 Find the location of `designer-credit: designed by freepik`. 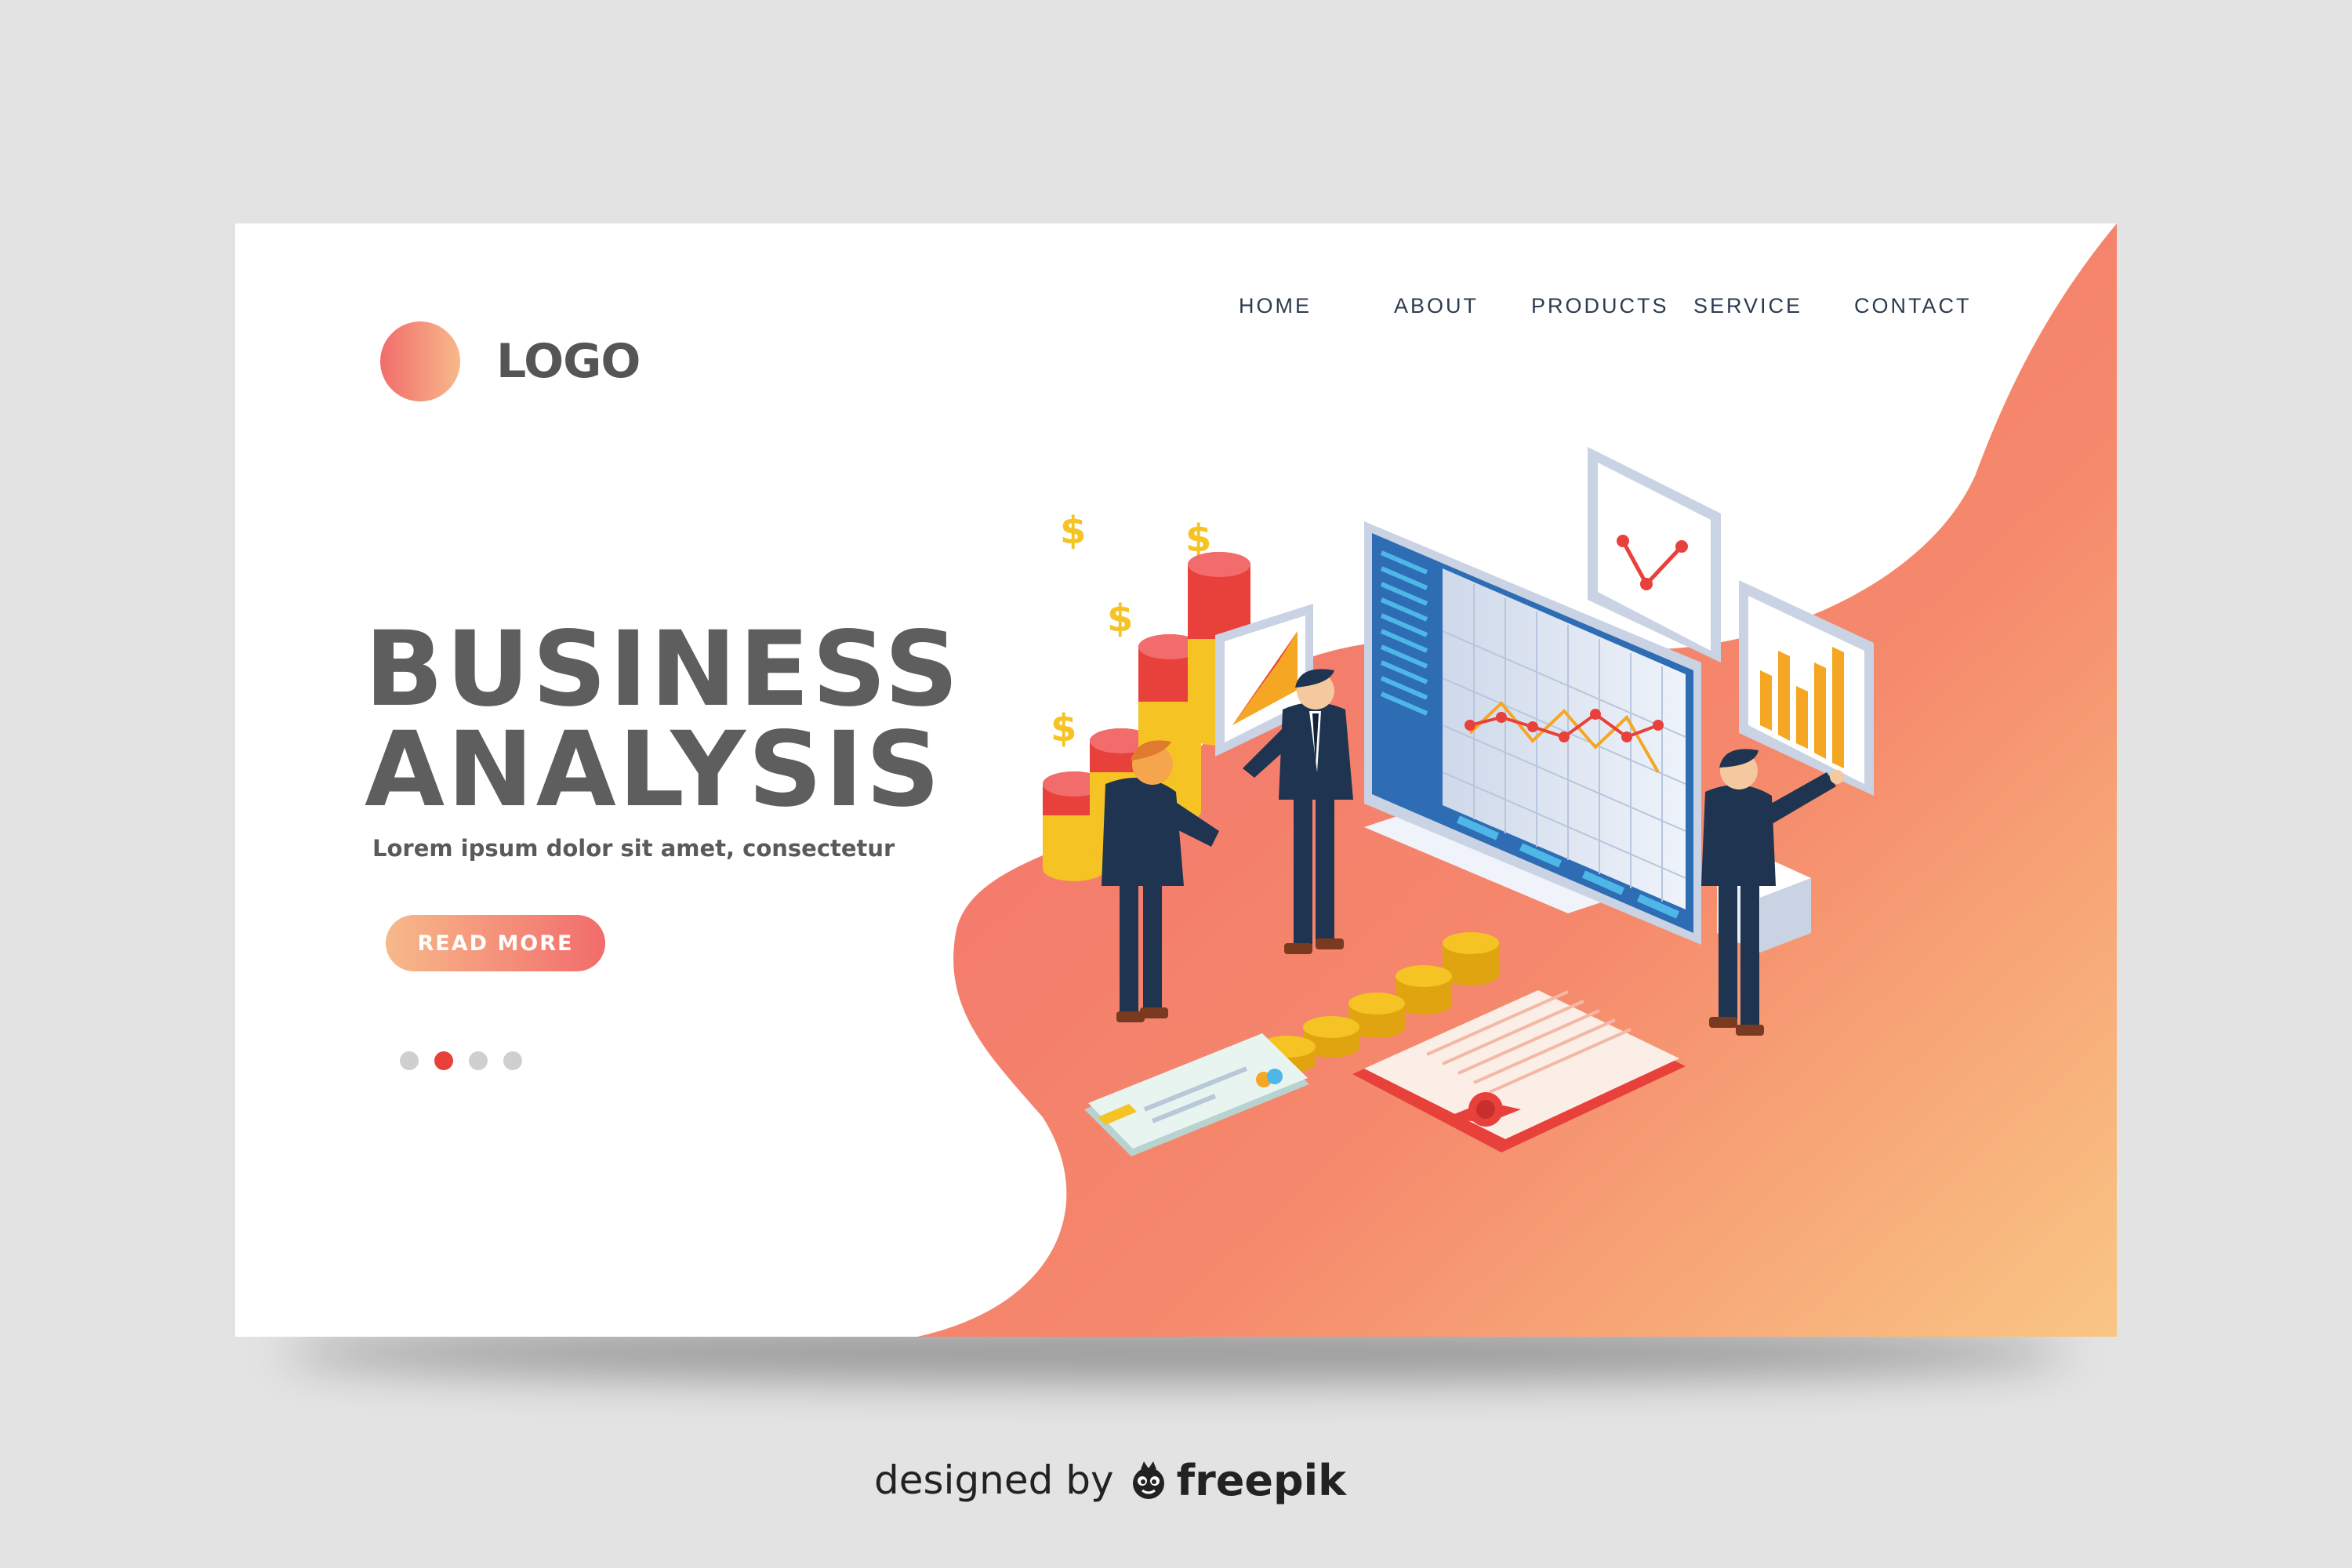

designer-credit: designed by freepik is located at coordinates (1110, 1480).